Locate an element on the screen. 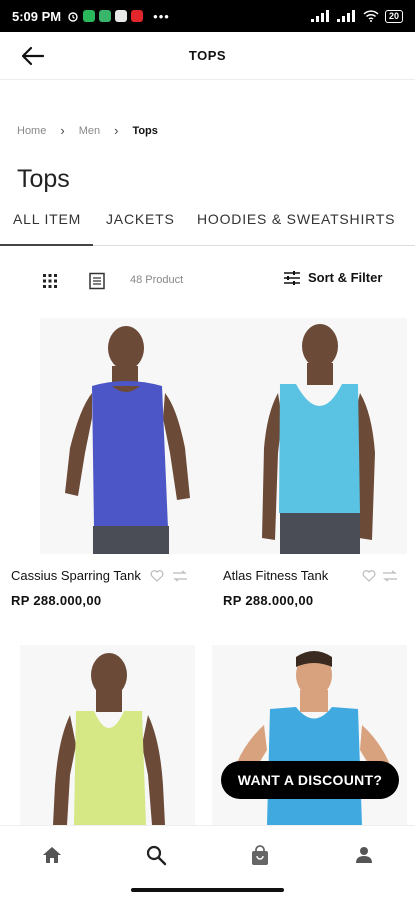 Image resolution: width=415 pixels, height=900 pixels. sort-filter-button: Sort & Filter is located at coordinates (333, 277).